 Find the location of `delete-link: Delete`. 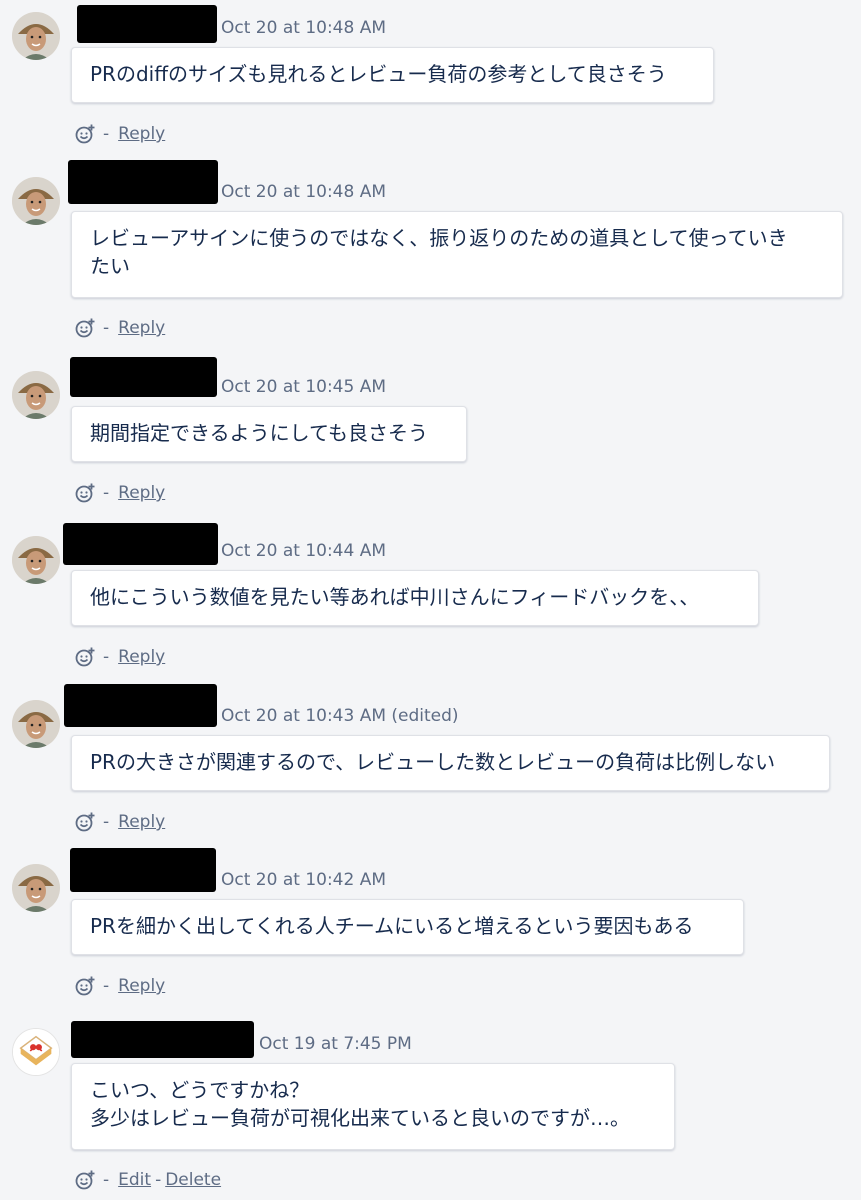

delete-link: Delete is located at coordinates (193, 1180).